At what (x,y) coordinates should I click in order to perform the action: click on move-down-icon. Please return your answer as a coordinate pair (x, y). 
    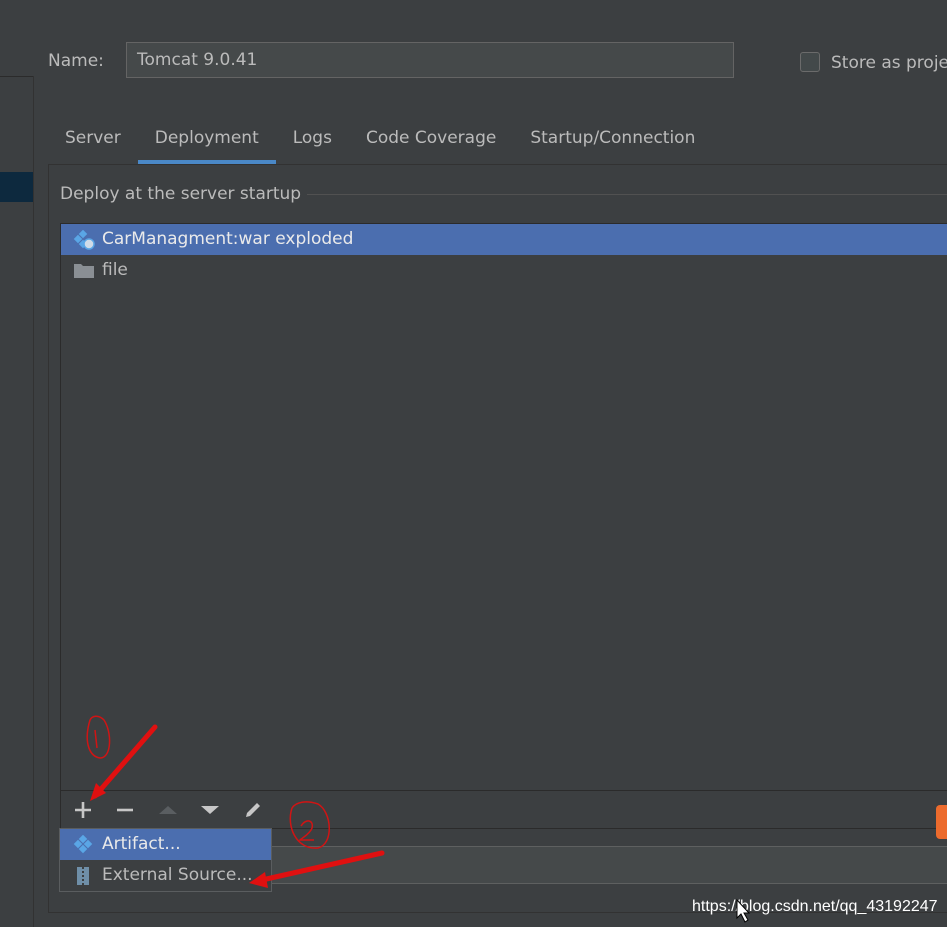
    Looking at the image, I should click on (210, 810).